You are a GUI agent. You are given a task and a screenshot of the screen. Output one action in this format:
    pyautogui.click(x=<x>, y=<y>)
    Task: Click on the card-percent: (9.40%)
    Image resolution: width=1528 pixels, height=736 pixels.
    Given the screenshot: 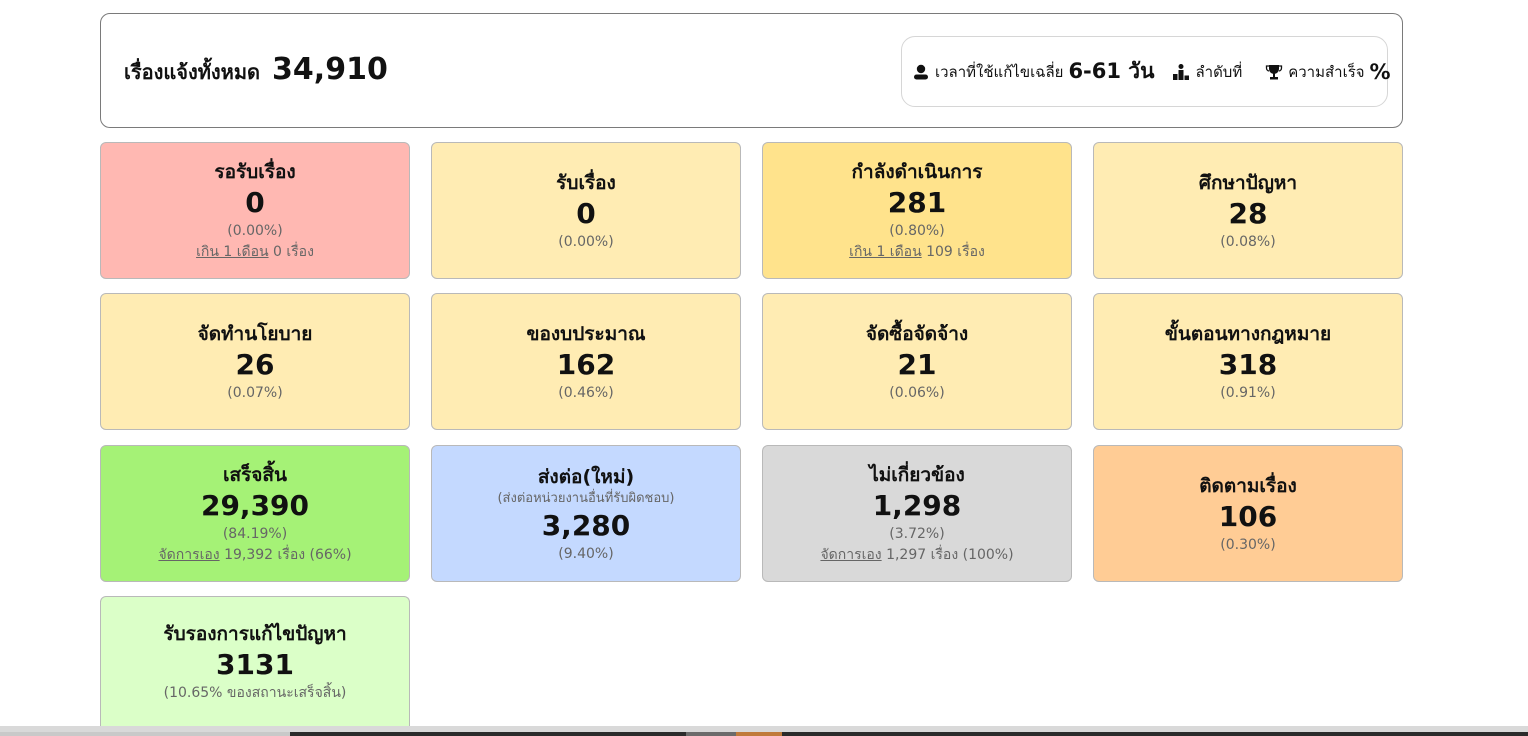 What is the action you would take?
    pyautogui.click(x=586, y=553)
    